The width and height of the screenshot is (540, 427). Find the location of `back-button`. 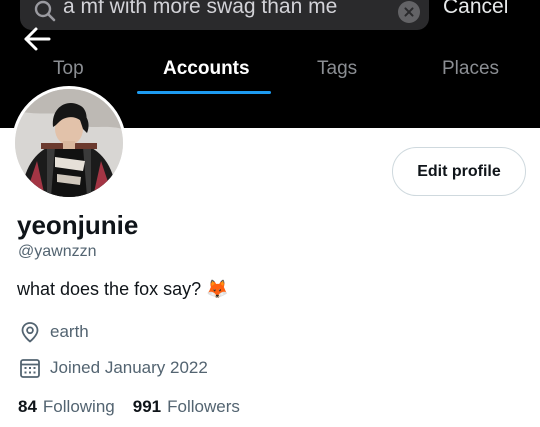

back-button is located at coordinates (39, 39).